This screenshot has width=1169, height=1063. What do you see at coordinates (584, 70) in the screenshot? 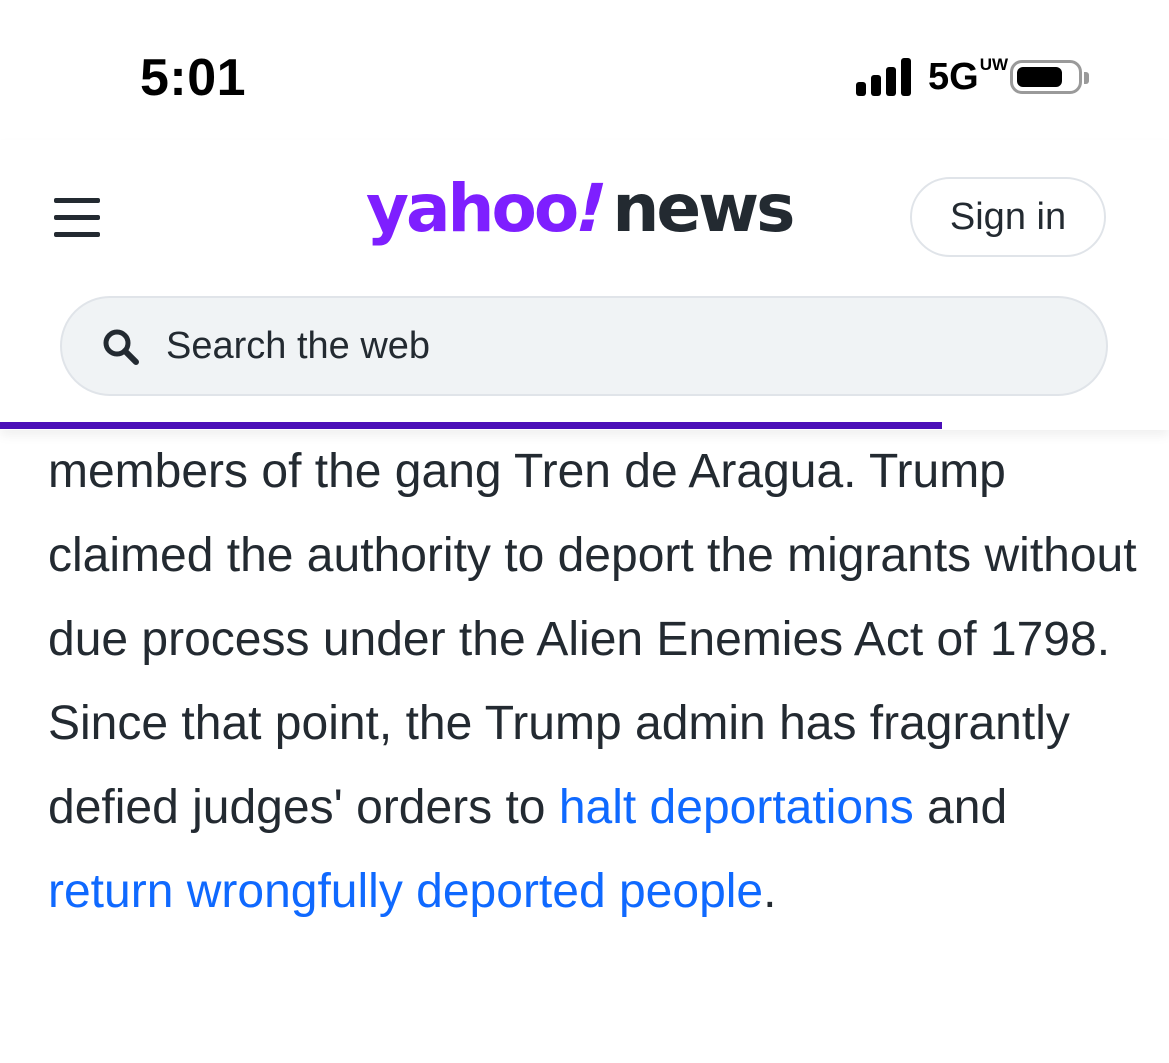
I see `status-bar: 5:01 5GUW` at bounding box center [584, 70].